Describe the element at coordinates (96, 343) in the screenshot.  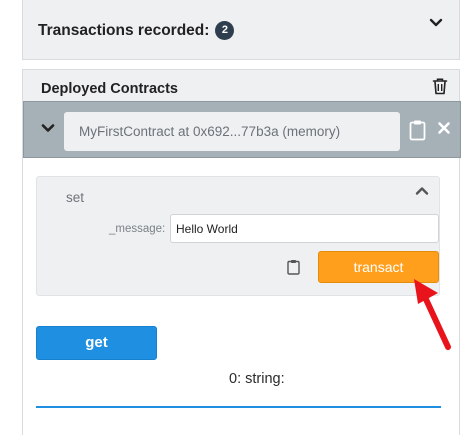
I see `get-button: get` at that location.